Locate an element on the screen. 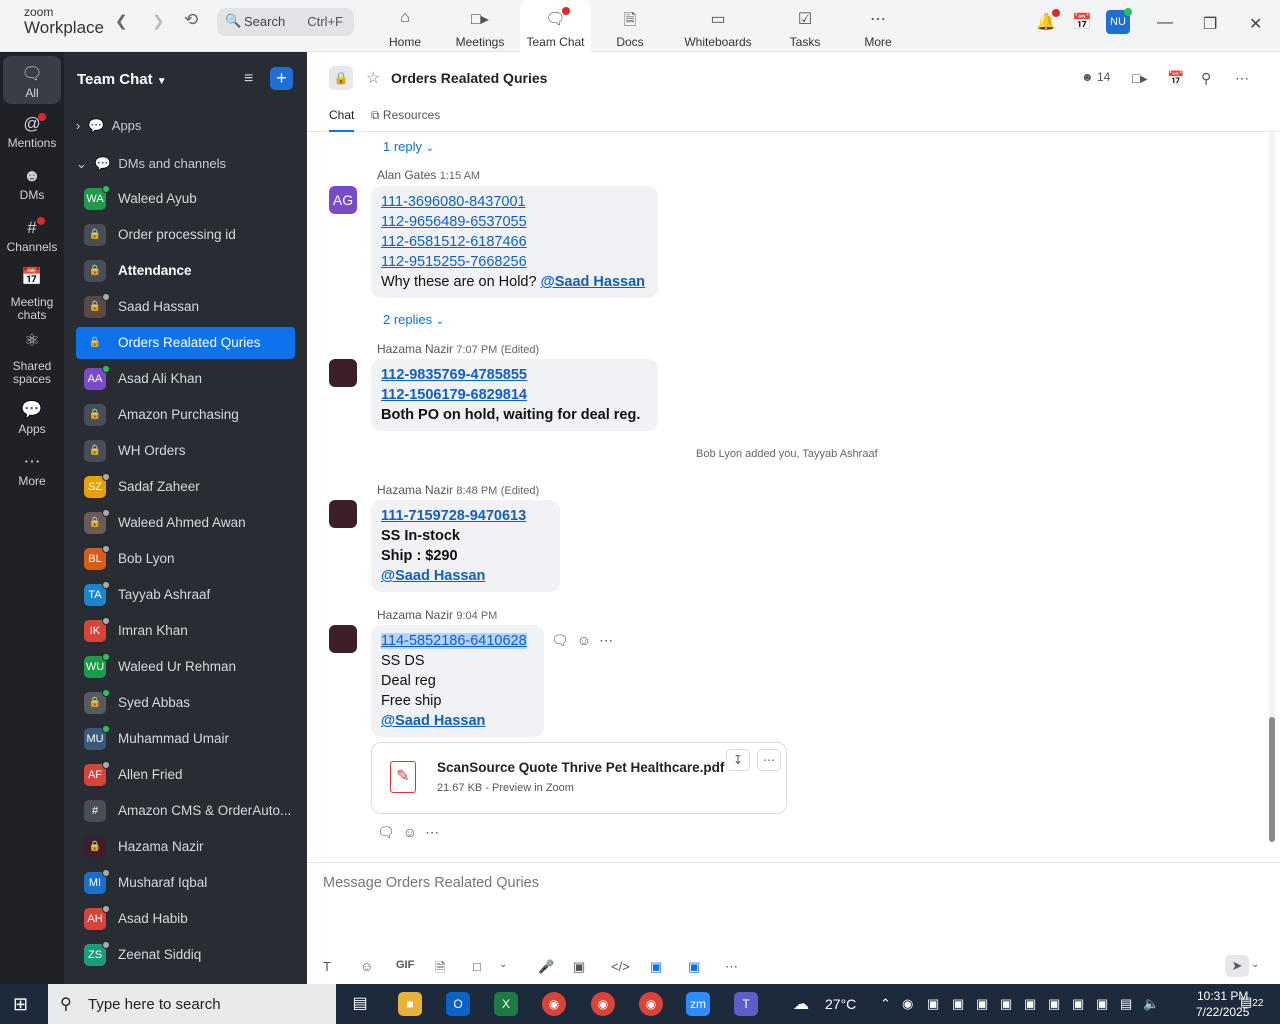 Image resolution: width=1280 pixels, height=1024 pixels. sidebar-item: MI Musharaf Iqbal is located at coordinates (185, 883).